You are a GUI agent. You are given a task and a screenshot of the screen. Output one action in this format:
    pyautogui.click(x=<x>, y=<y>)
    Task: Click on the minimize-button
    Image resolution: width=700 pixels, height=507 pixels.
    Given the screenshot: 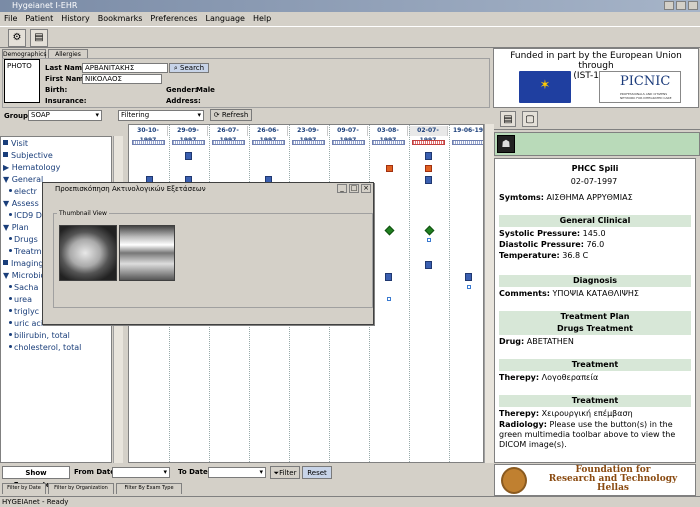 What is the action you would take?
    pyautogui.click(x=669, y=5)
    